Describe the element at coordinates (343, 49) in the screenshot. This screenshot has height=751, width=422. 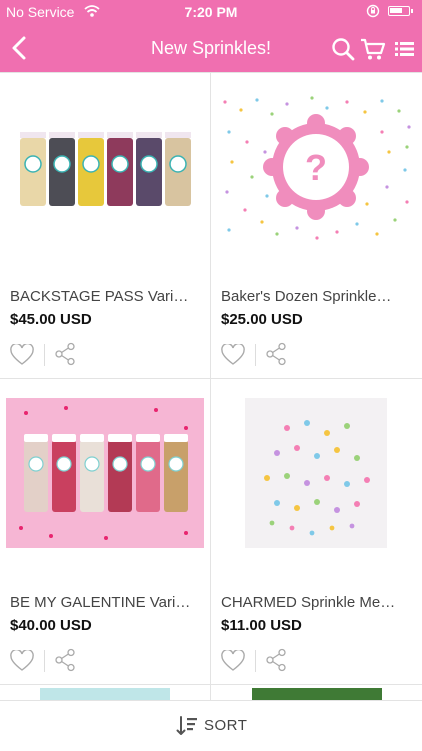
I see `search-icon` at that location.